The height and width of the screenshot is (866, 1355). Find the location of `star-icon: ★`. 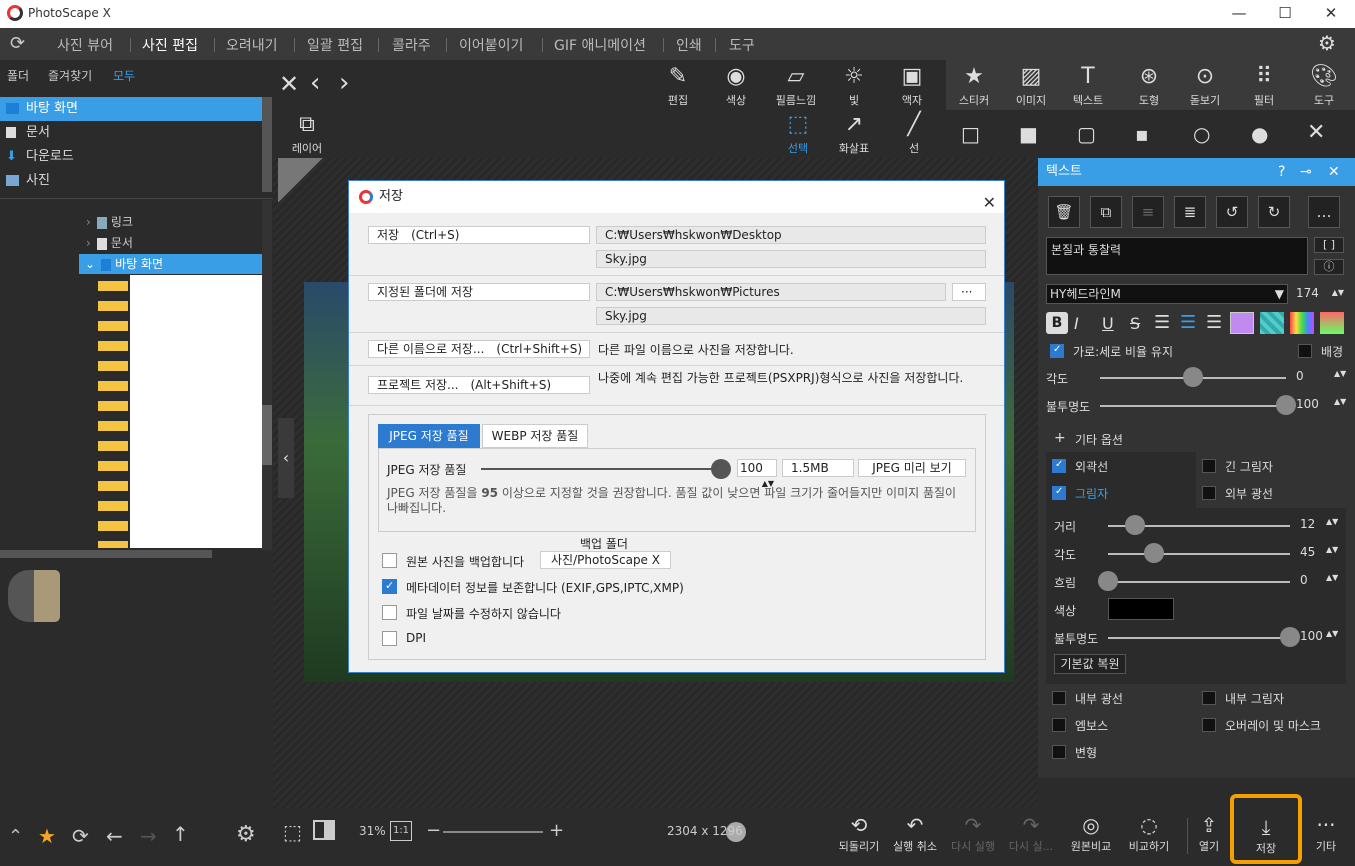

star-icon: ★ is located at coordinates (47, 836).